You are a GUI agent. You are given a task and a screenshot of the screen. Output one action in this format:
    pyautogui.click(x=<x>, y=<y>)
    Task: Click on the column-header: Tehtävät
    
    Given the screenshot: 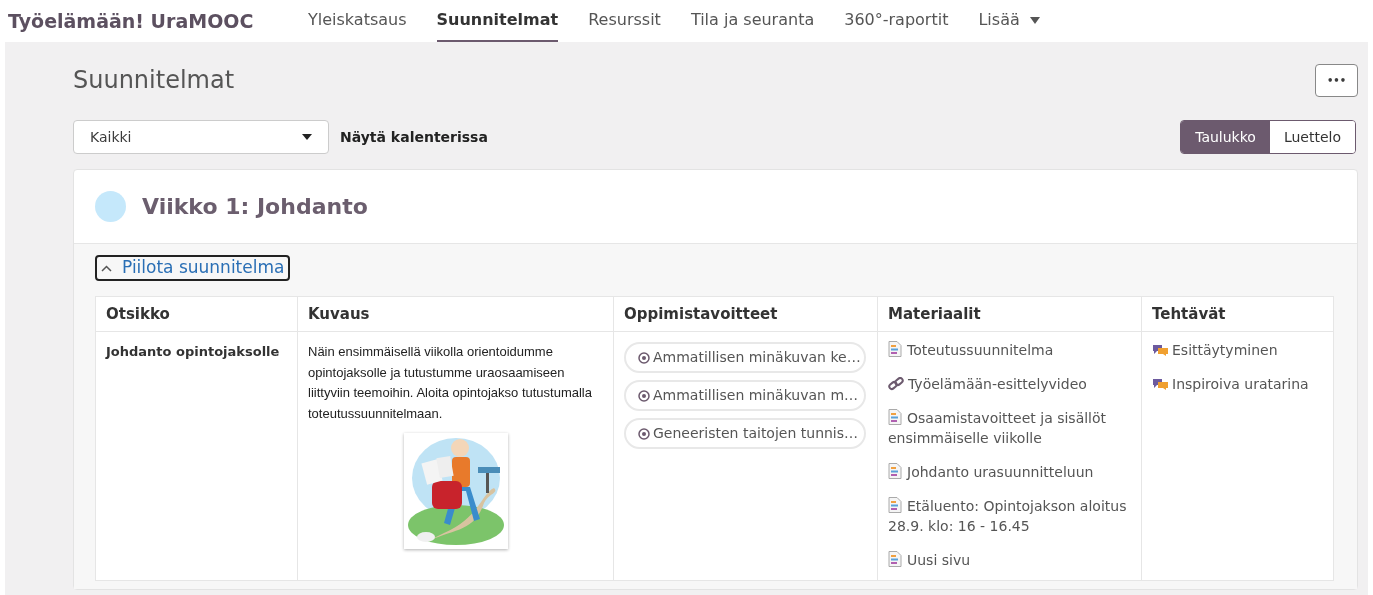 What is the action you would take?
    pyautogui.click(x=1238, y=314)
    